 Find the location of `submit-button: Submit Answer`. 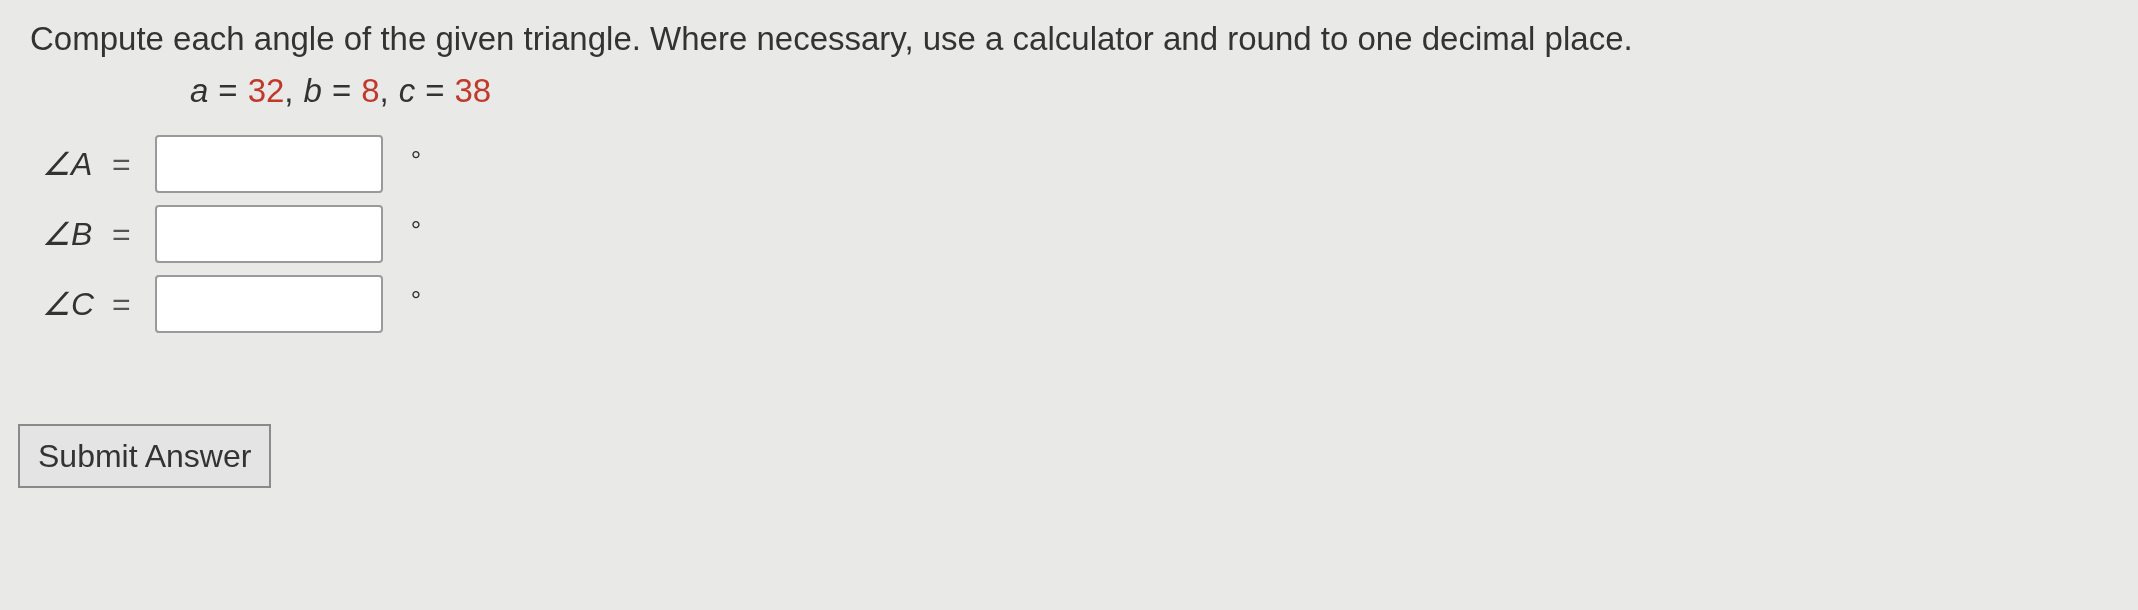

submit-button: Submit Answer is located at coordinates (145, 455).